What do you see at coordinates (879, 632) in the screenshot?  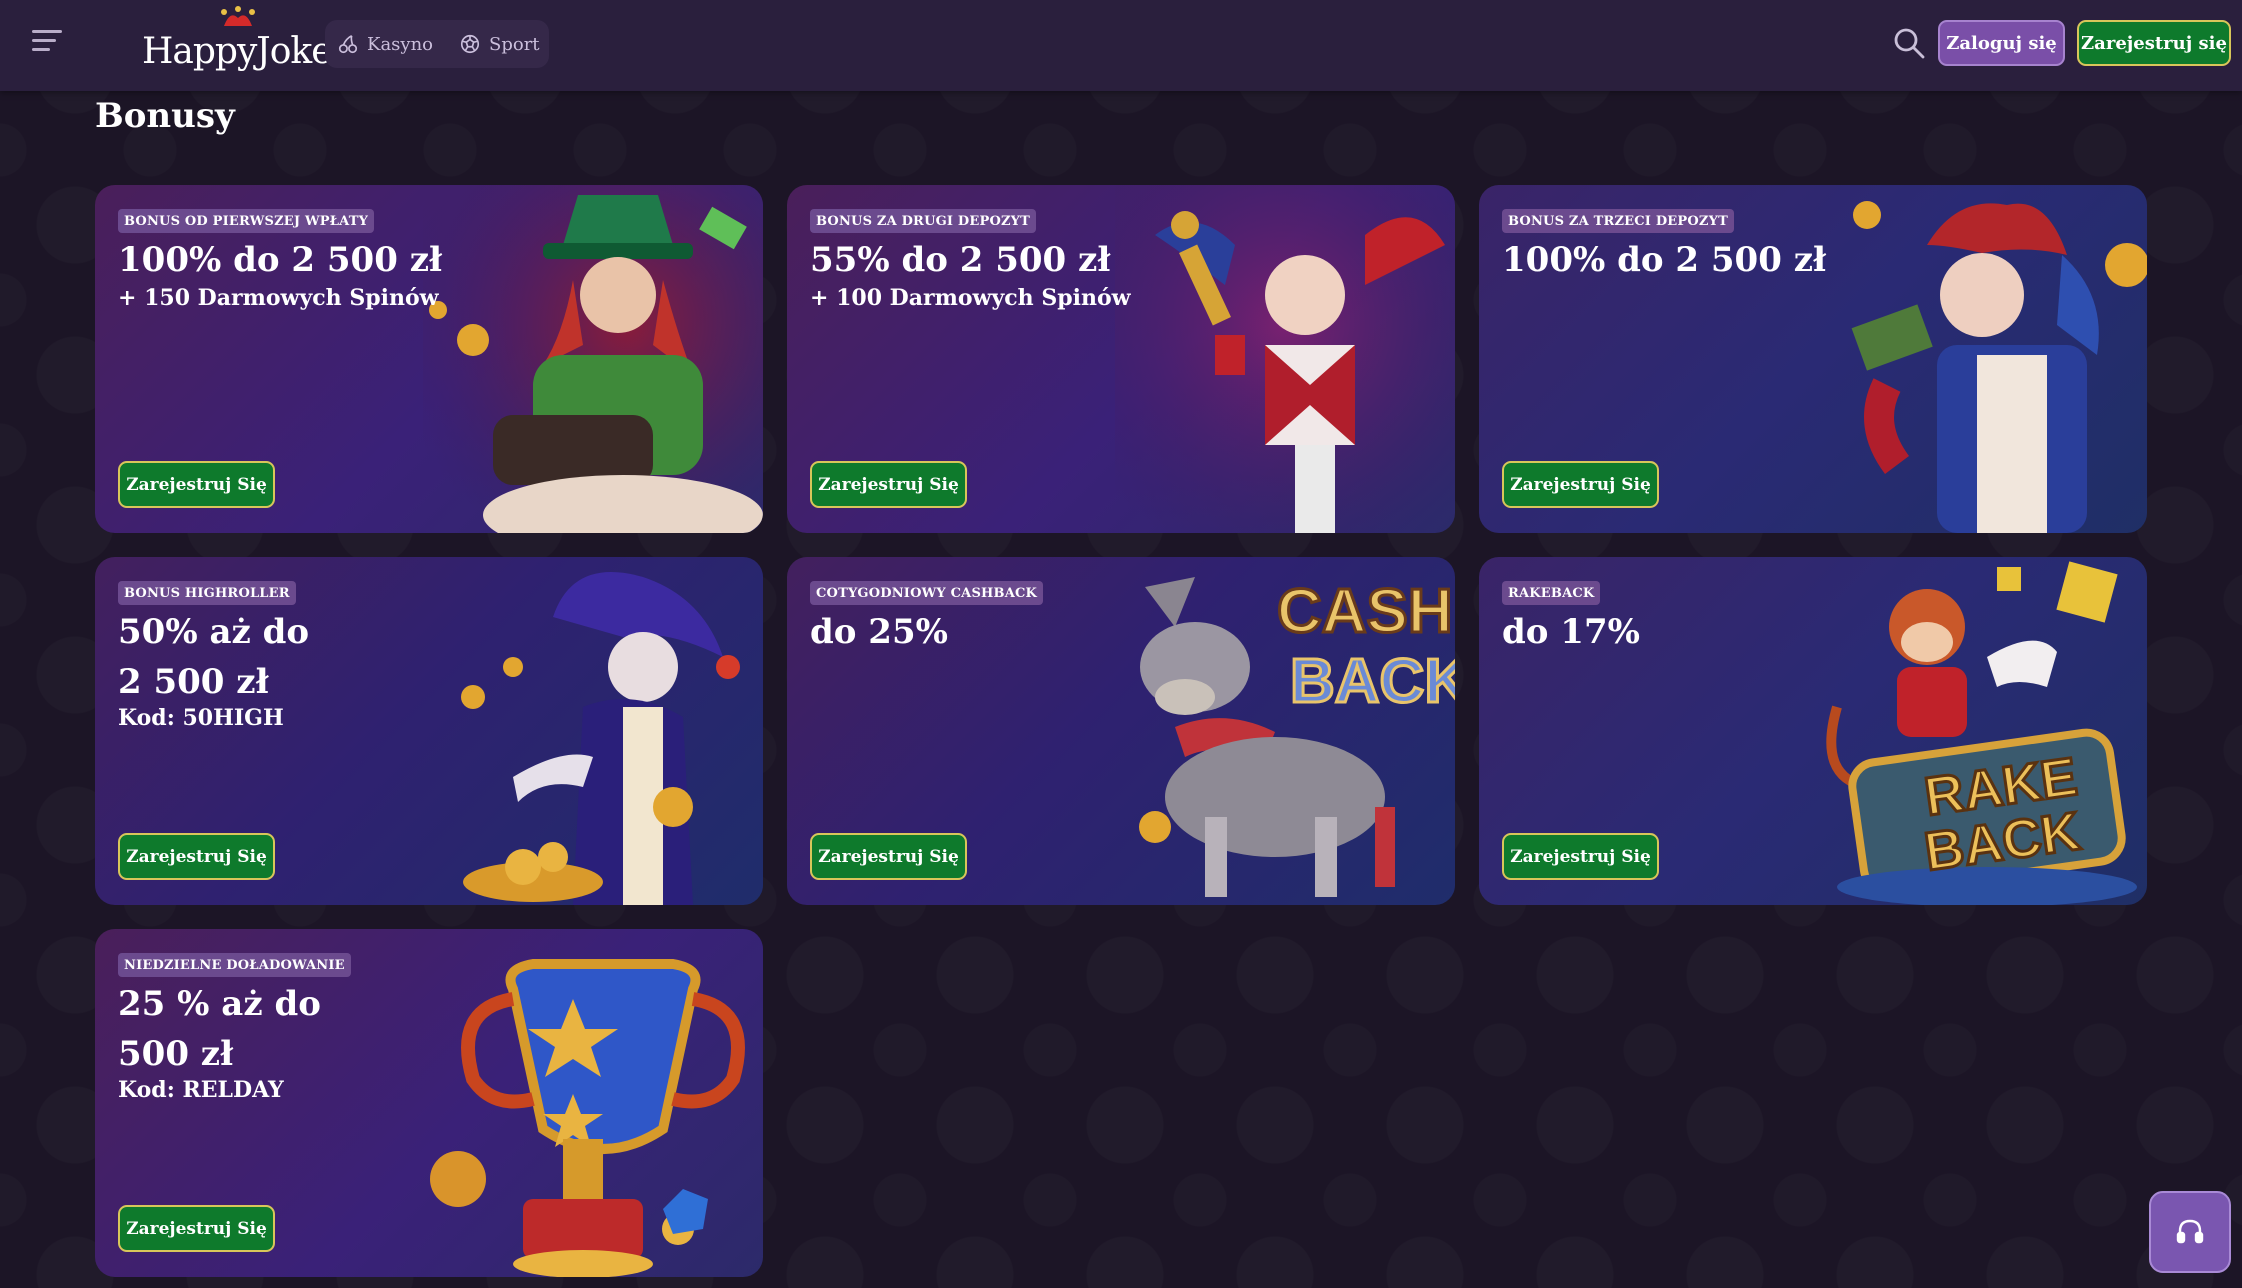 I see `bonus-headline: do 25%` at bounding box center [879, 632].